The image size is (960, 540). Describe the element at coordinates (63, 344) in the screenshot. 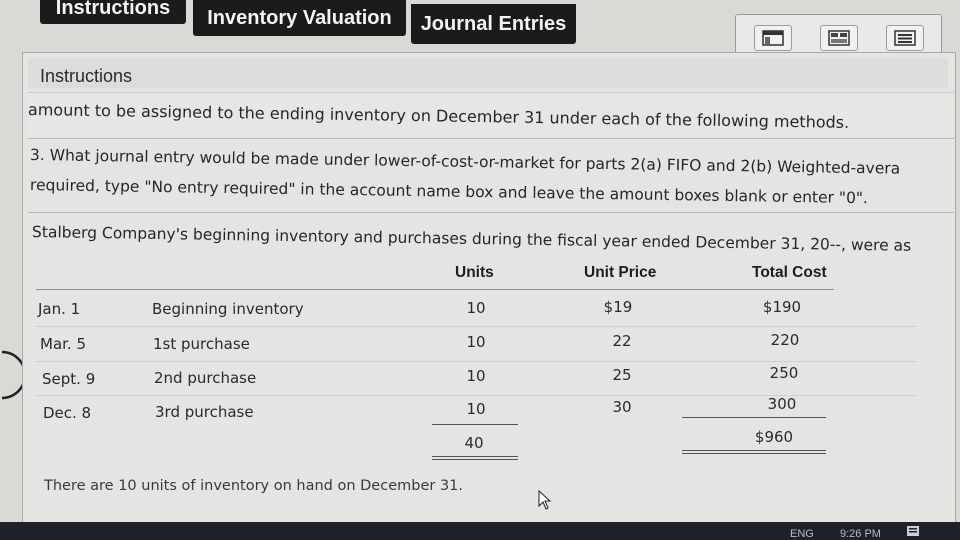

I see `row-date: Mar. 5` at that location.